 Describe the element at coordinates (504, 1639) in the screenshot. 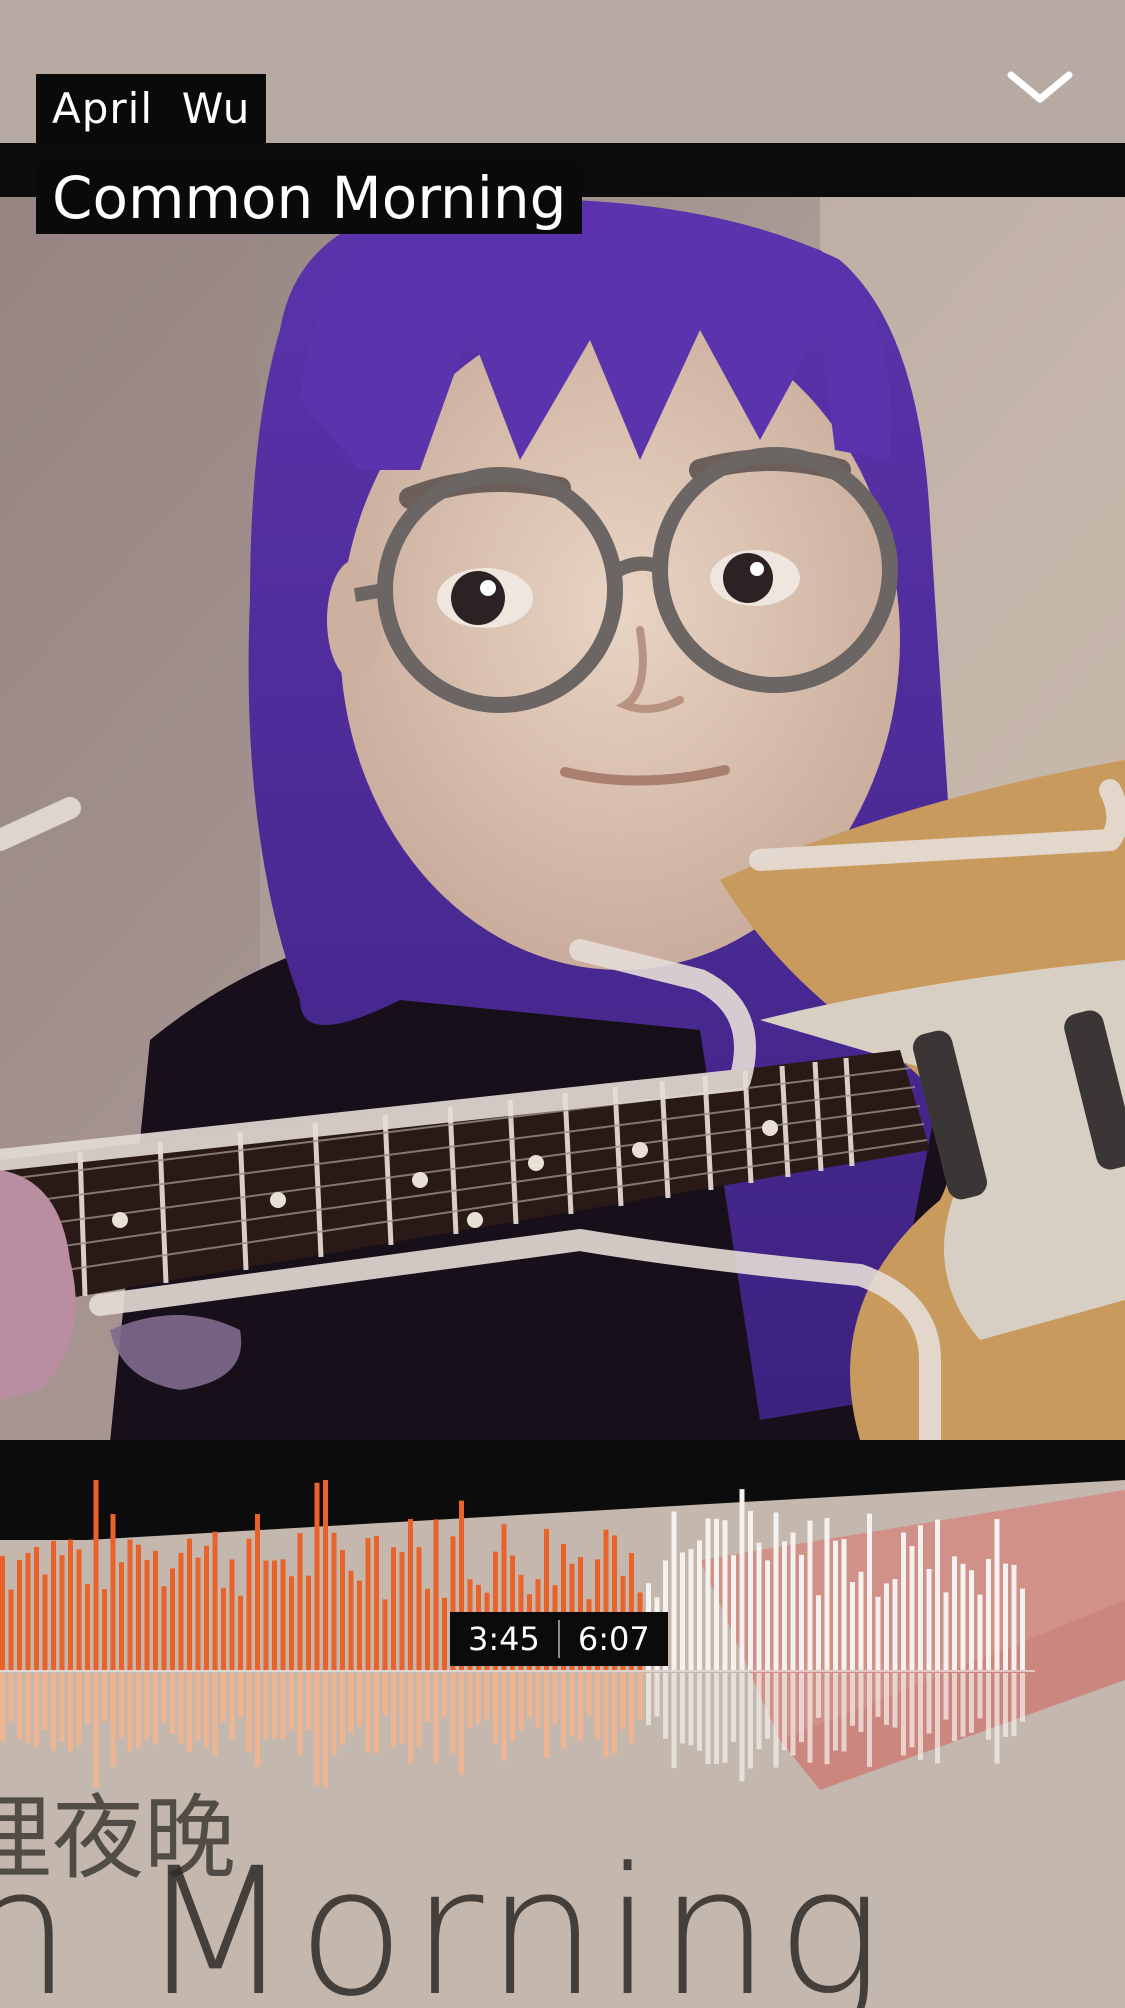

I see `elapsed-time: 3:45` at that location.